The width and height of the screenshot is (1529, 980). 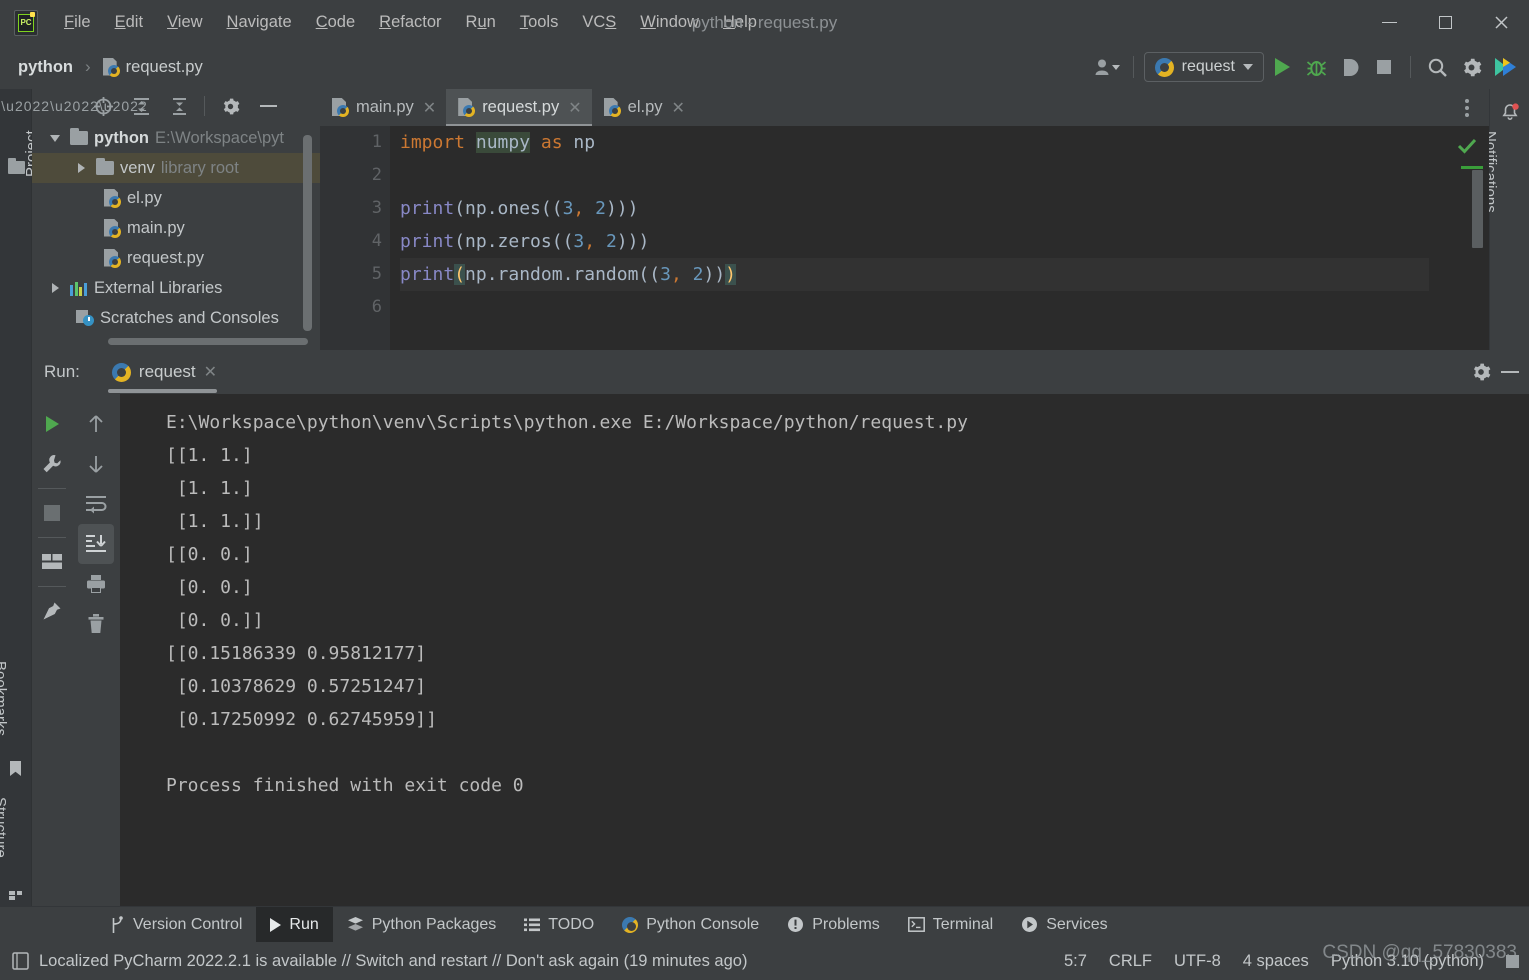 I want to click on tree-item-el-py: el.py, so click(x=176, y=198).